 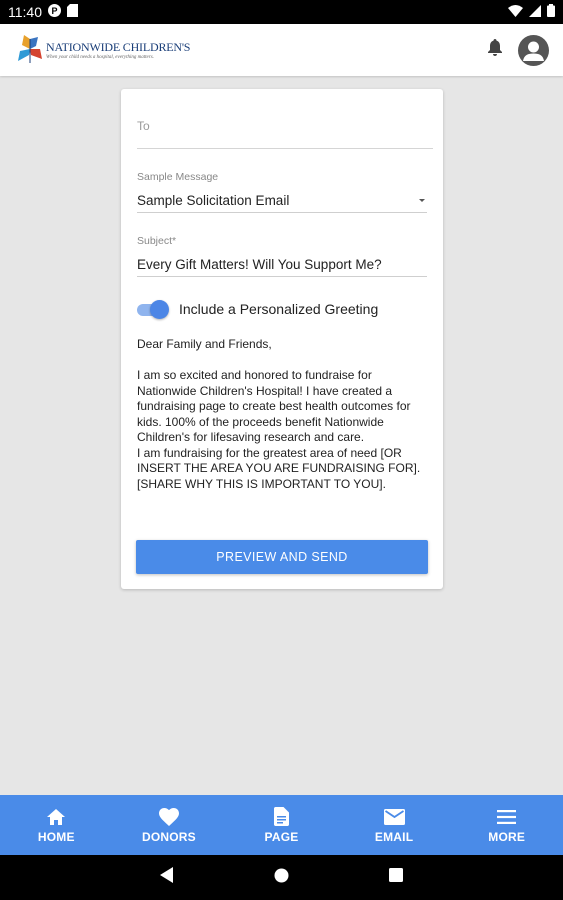 I want to click on nav-more-label: MORE, so click(x=507, y=836).